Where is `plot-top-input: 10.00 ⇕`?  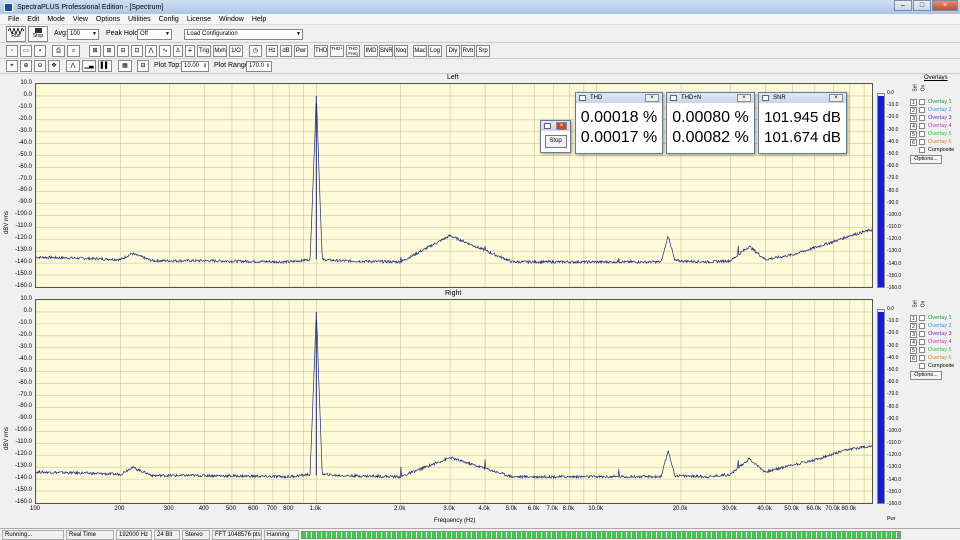
plot-top-input: 10.00 ⇕ is located at coordinates (195, 66).